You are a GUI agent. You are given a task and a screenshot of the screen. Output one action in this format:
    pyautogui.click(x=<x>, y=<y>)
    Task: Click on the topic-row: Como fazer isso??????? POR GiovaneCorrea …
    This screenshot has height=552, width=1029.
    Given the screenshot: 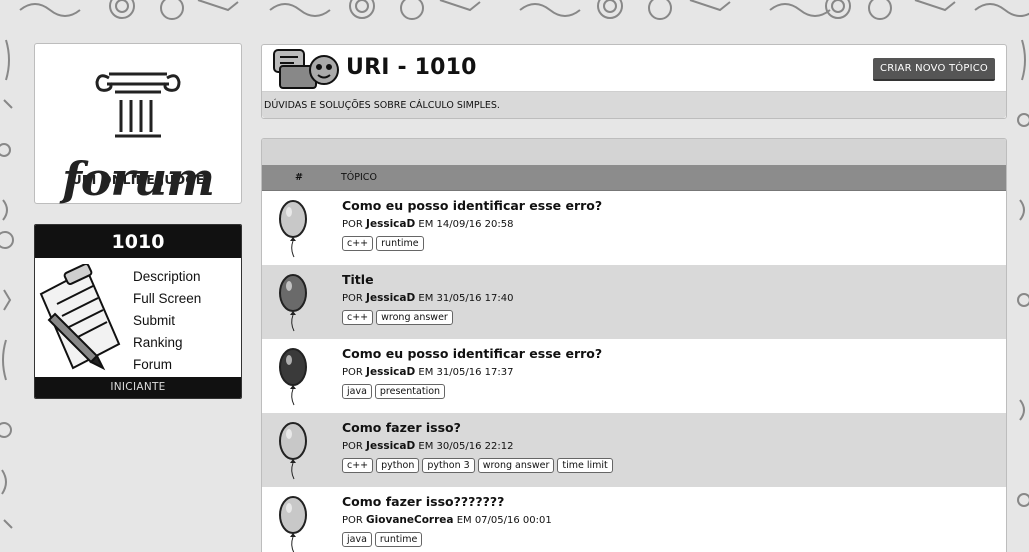 What is the action you would take?
    pyautogui.click(x=634, y=519)
    